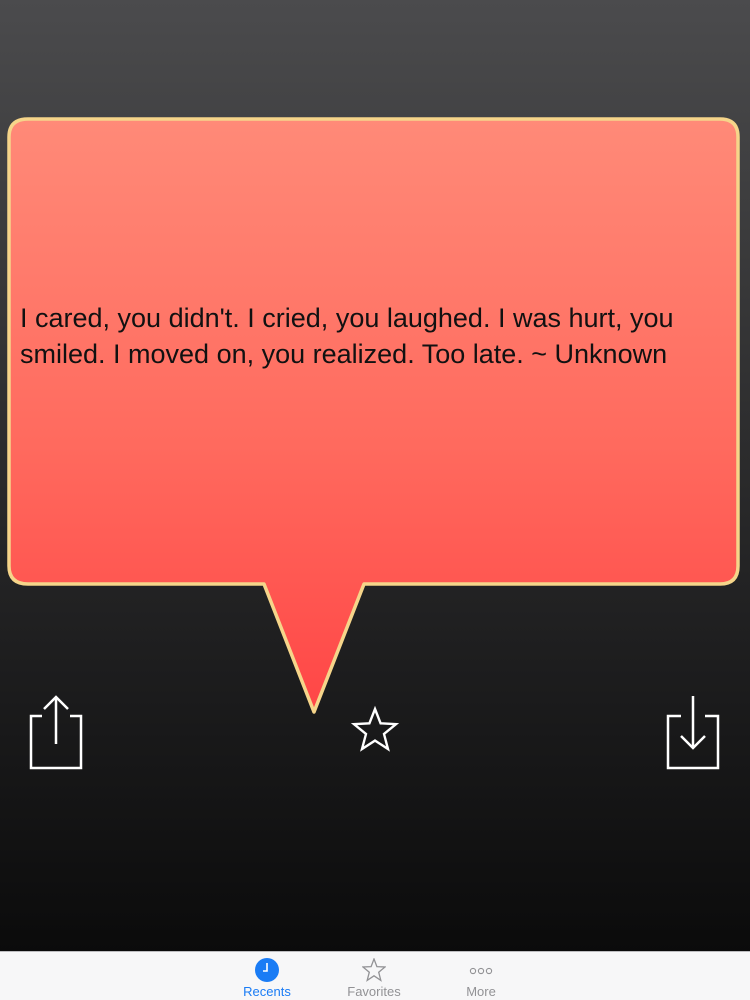  I want to click on tab-bar: Recents Favorites More, so click(375, 975).